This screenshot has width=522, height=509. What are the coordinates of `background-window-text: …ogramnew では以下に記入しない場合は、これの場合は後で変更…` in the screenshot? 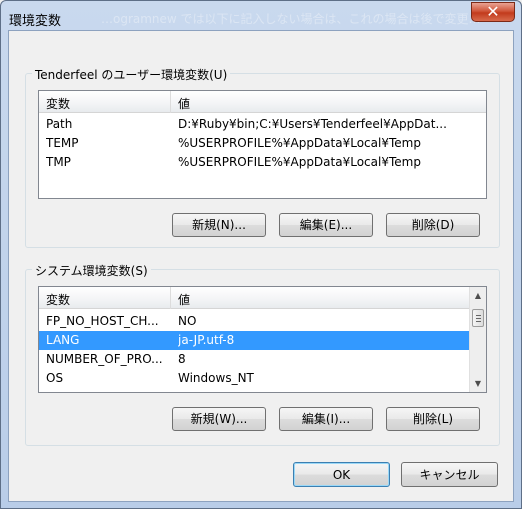 It's located at (291, 19).